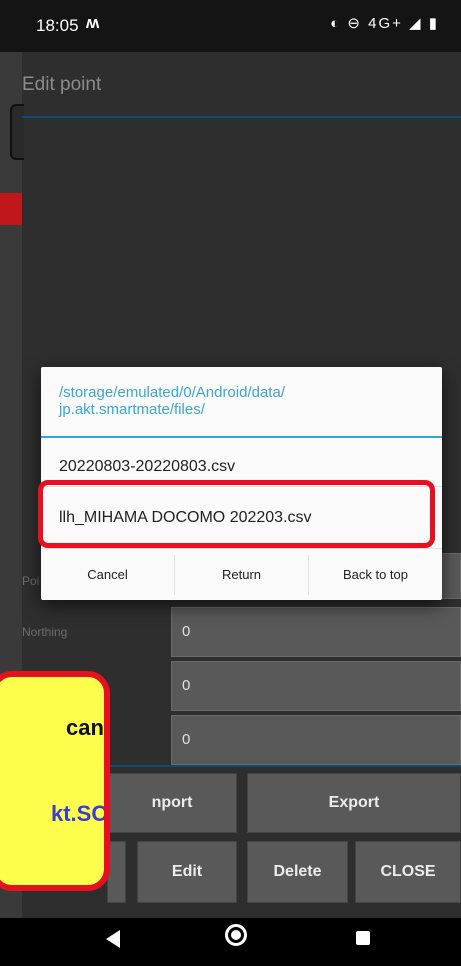 Image resolution: width=461 pixels, height=966 pixels. Describe the element at coordinates (236, 935) in the screenshot. I see `home-icon-dot` at that location.